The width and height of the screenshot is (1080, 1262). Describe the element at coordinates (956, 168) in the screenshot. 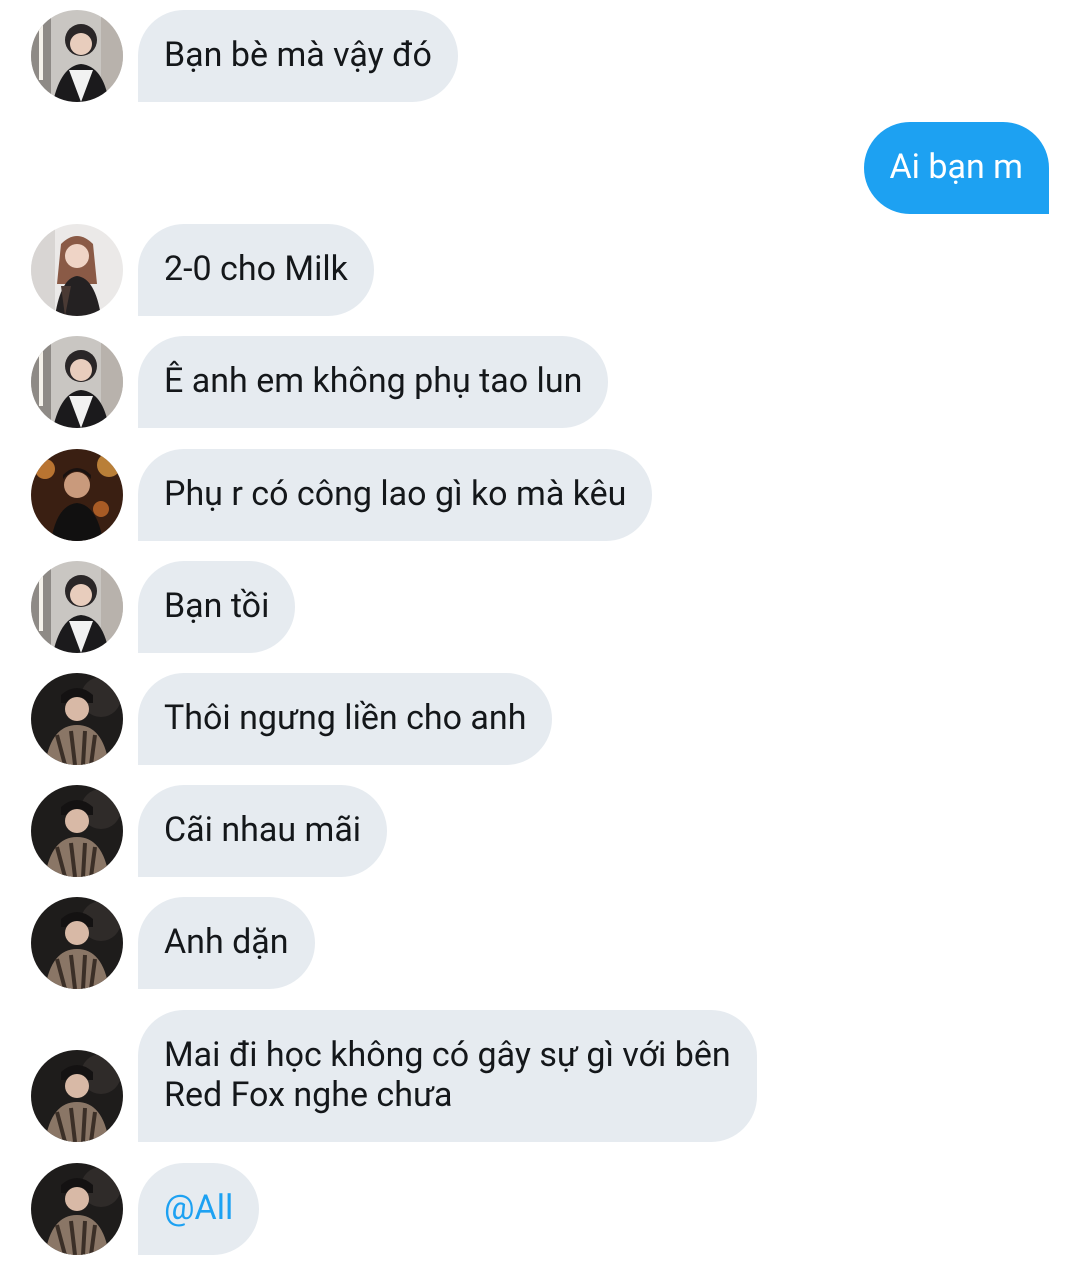

I see `message-bubble-outgoing: Ai bạn m` at that location.